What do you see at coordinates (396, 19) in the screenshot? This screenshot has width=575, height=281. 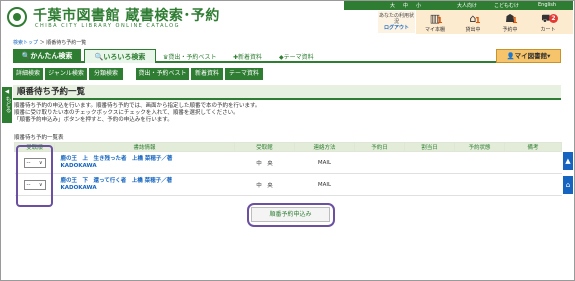 I see `user-status-label: あなたの利用状況` at bounding box center [396, 19].